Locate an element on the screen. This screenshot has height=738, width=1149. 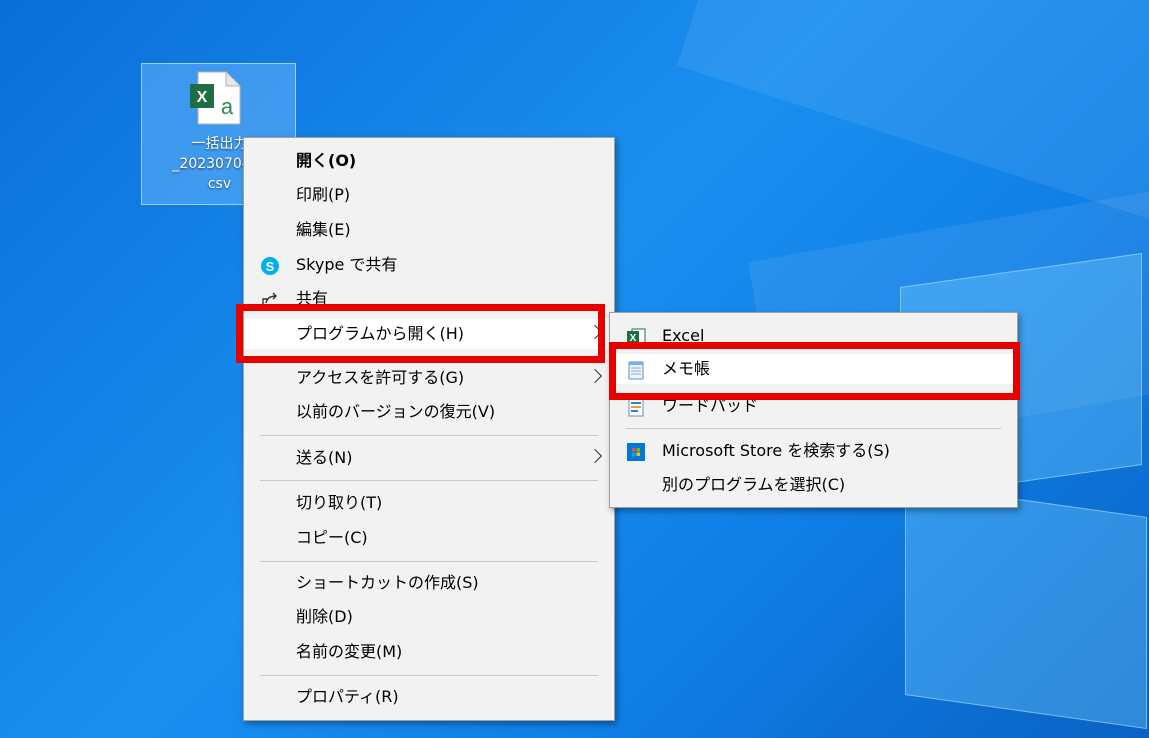
skype-icon: S is located at coordinates (270, 266).